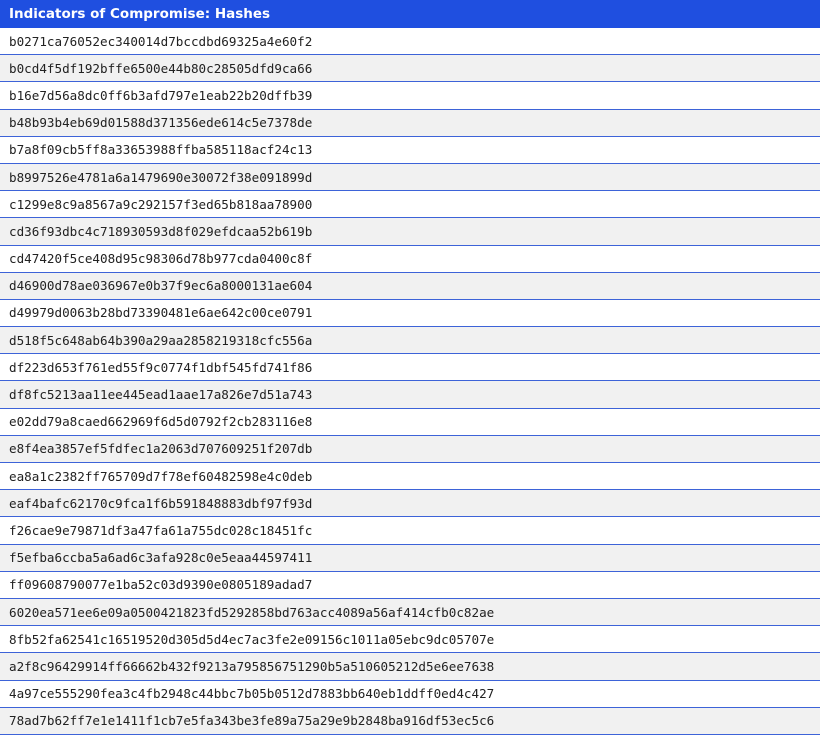 The height and width of the screenshot is (735, 820). I want to click on hash-row: c1299e8c9a8567a9c292157f3ed65b818aa78900, so click(410, 205).